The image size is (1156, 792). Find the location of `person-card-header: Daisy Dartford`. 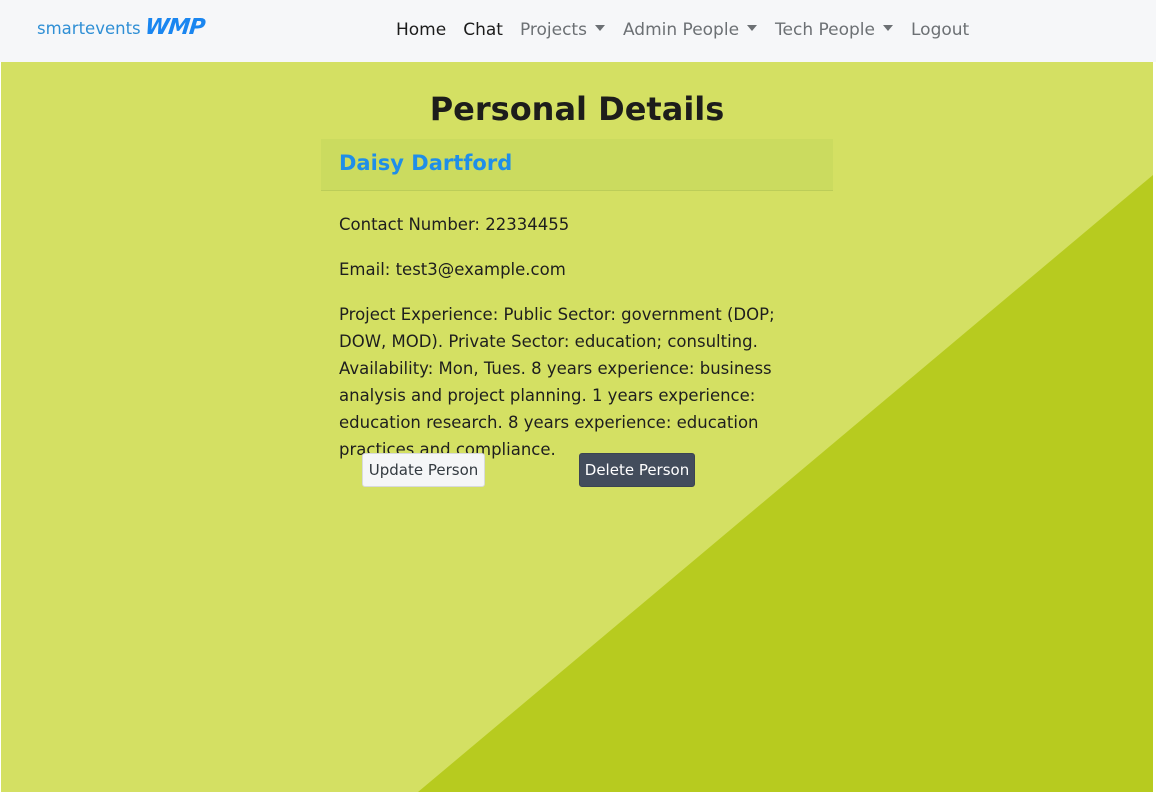

person-card-header: Daisy Dartford is located at coordinates (577, 165).